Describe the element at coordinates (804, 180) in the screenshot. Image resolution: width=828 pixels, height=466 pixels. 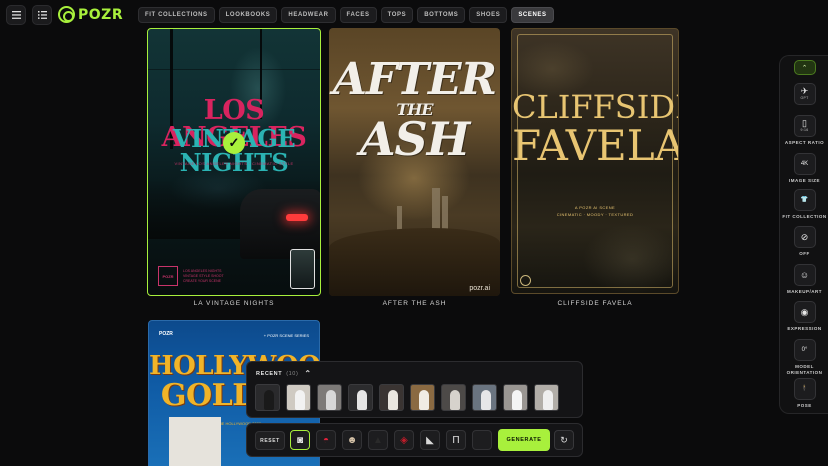
I see `image-size-label: IMAGE SIZE` at that location.